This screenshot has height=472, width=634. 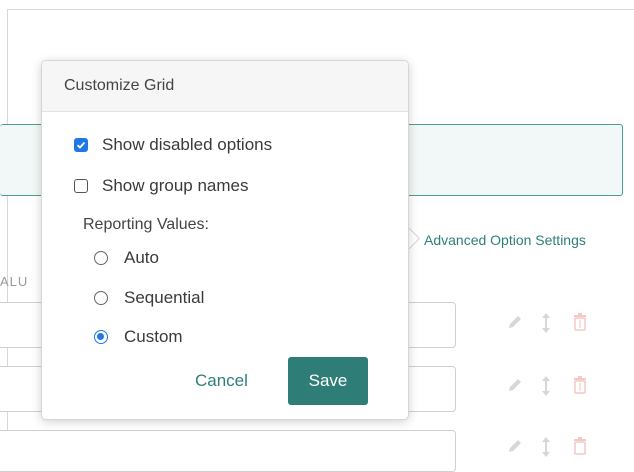 I want to click on check-icon, so click(x=81, y=145).